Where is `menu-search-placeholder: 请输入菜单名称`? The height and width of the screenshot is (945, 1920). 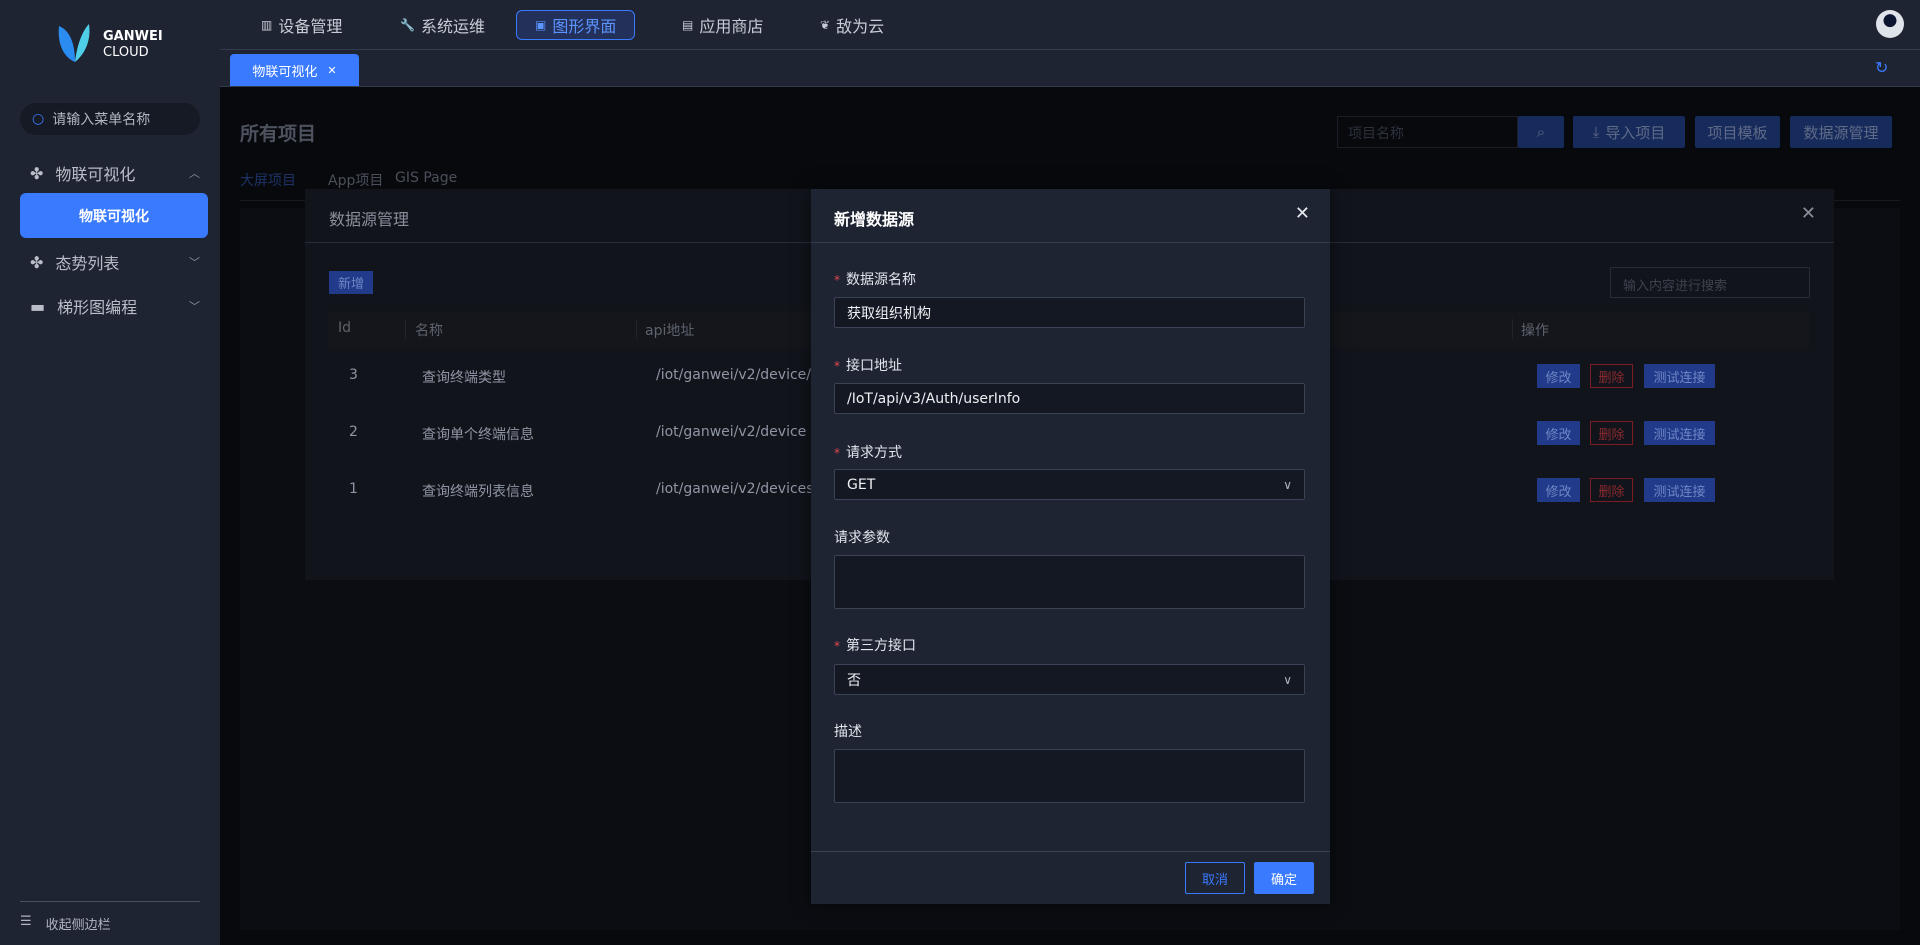
menu-search-placeholder: 请输入菜单名称 is located at coordinates (101, 120).